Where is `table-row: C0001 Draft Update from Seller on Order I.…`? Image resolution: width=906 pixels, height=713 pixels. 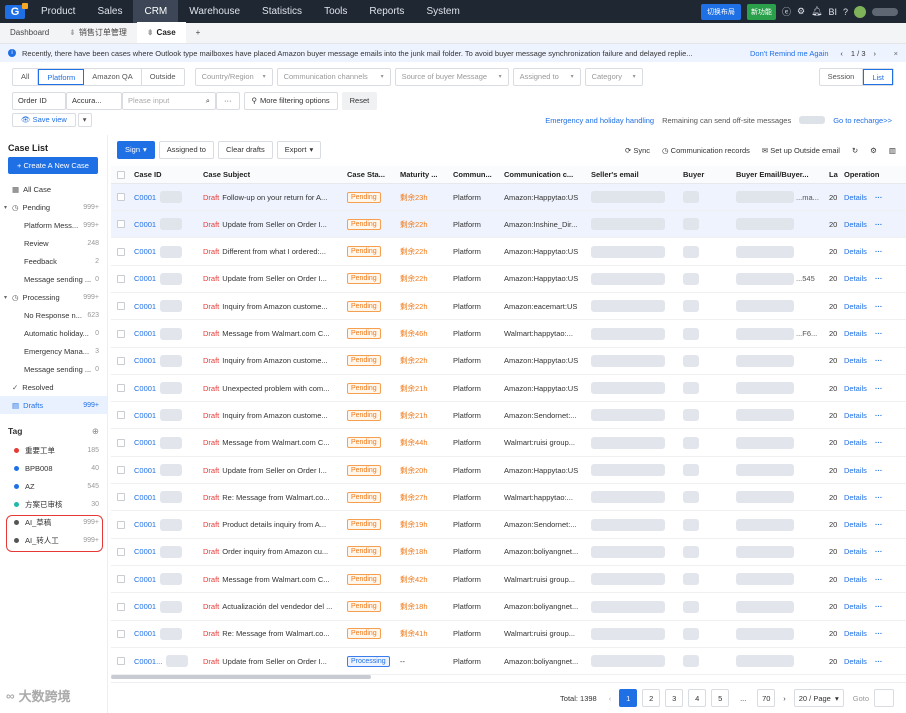
table-row: C0001 Draft Update from Seller on Order I.… is located at coordinates (508, 225).